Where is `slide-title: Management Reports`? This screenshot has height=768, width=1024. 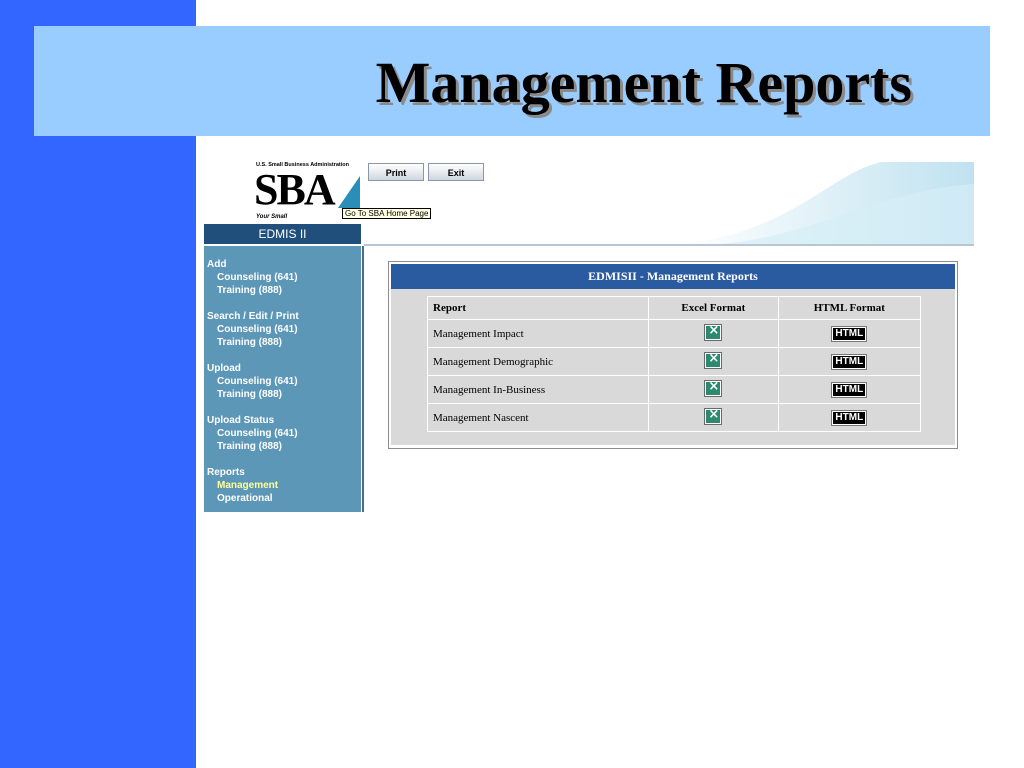
slide-title: Management Reports is located at coordinates (643, 82).